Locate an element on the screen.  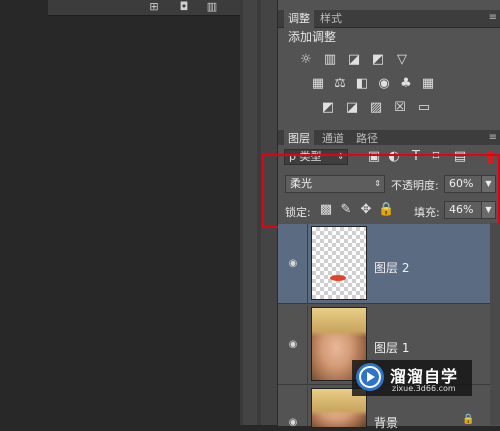
selective-color-icon: ☒ is located at coordinates (400, 108).